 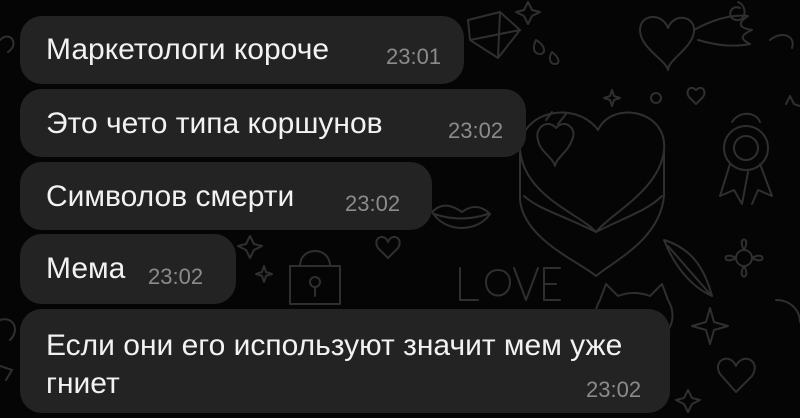 I want to click on flower-icon, so click(x=744, y=258).